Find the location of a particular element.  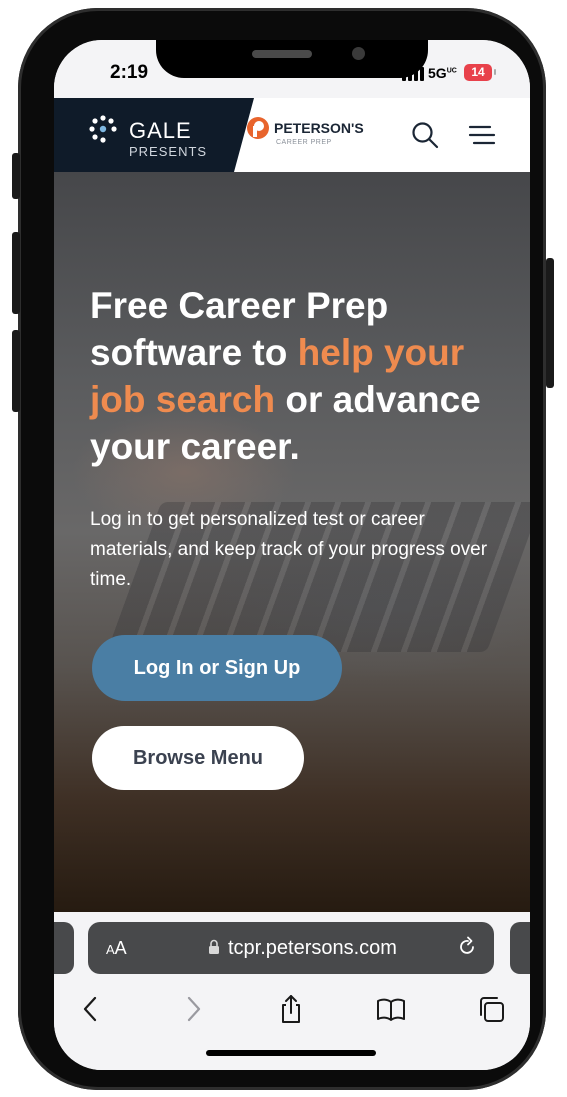

reader-text-size-button: AA is located at coordinates (116, 948).